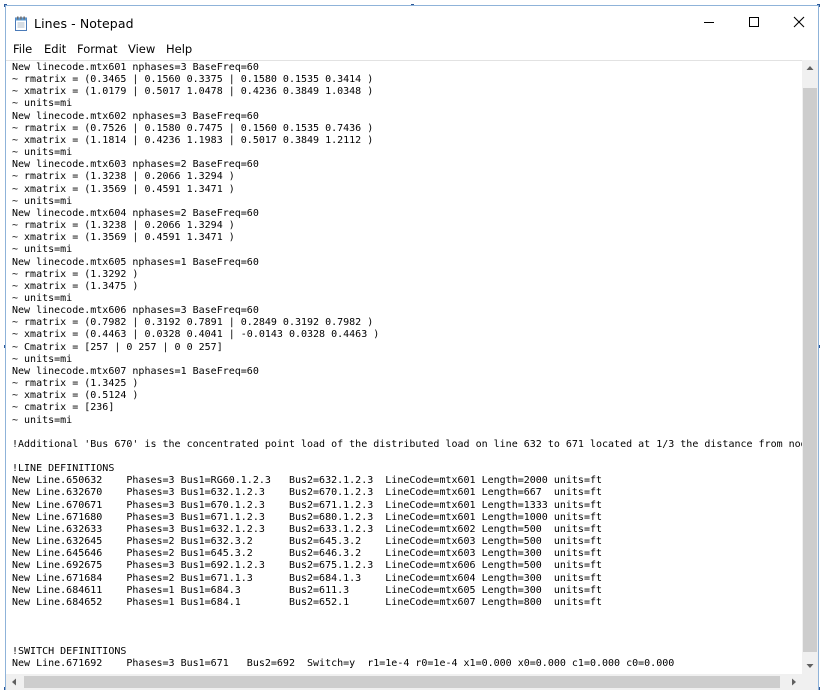 Image resolution: width=824 pixels, height=693 pixels. What do you see at coordinates (14, 682) in the screenshot?
I see `scroll-left-arrow-icon` at bounding box center [14, 682].